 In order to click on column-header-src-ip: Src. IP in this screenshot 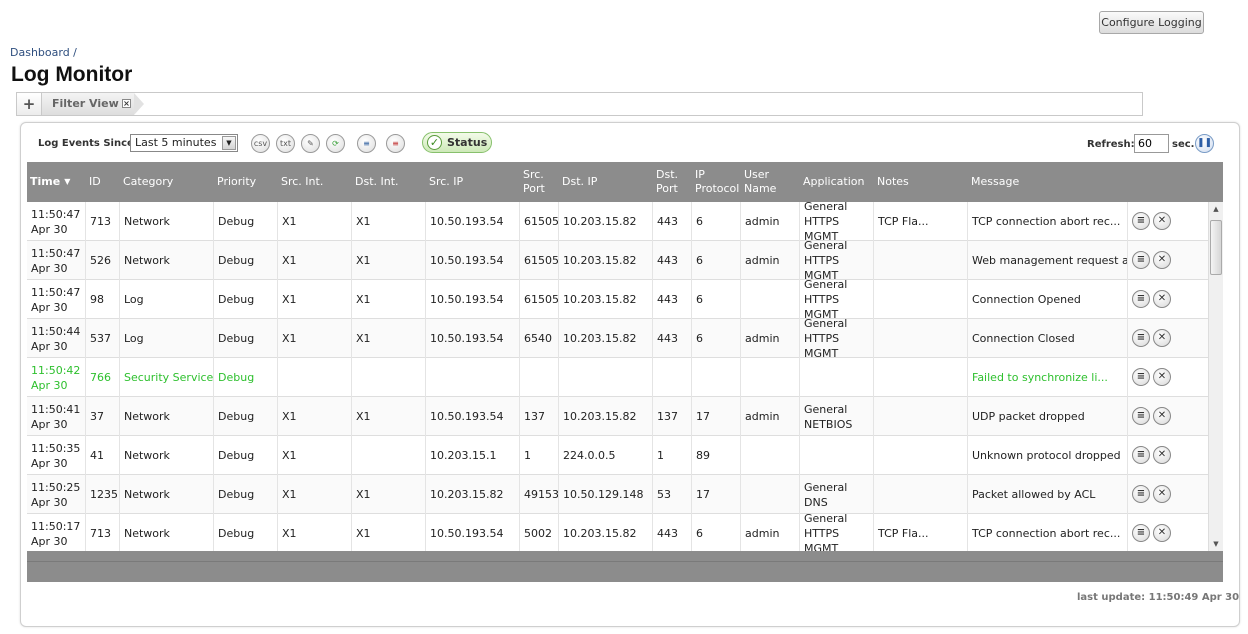, I will do `click(473, 182)`.